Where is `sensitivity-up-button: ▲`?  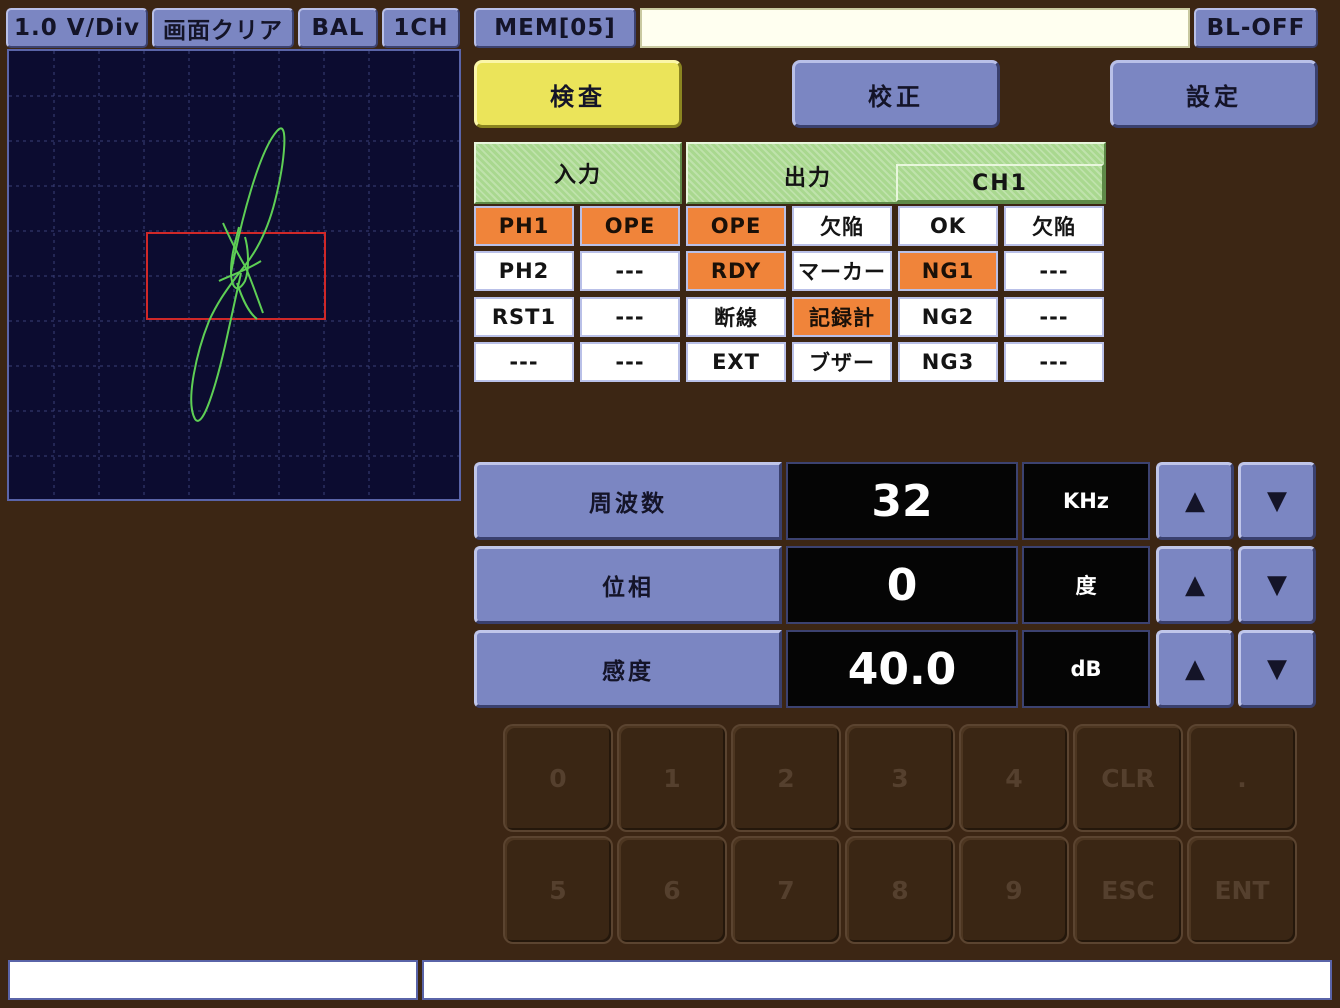
sensitivity-up-button: ▲ is located at coordinates (1195, 669).